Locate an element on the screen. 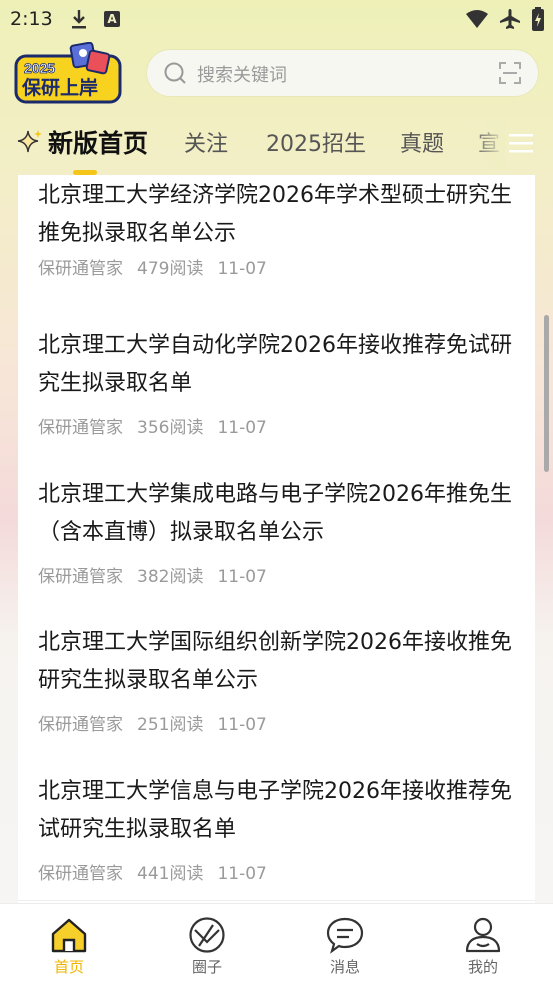 Image resolution: width=553 pixels, height=985 pixels. nav-circle: 圈子 is located at coordinates (207, 946).